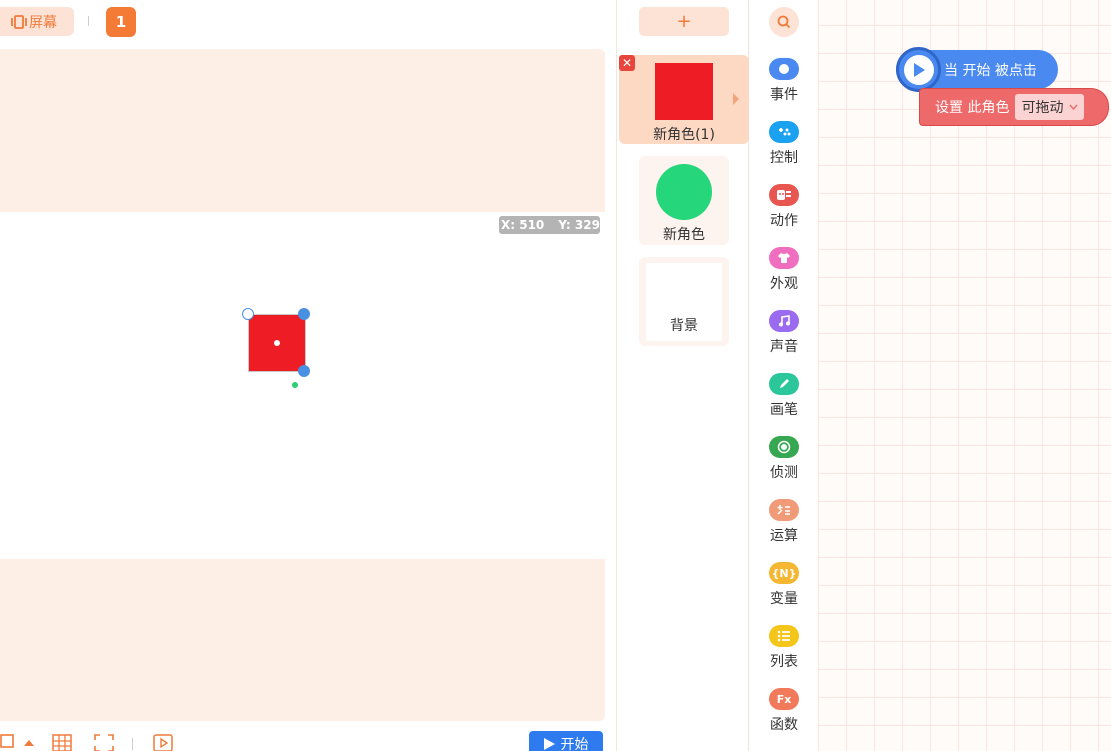 This screenshot has height=751, width=1111. What do you see at coordinates (62, 742) in the screenshot?
I see `grid-icon` at bounding box center [62, 742].